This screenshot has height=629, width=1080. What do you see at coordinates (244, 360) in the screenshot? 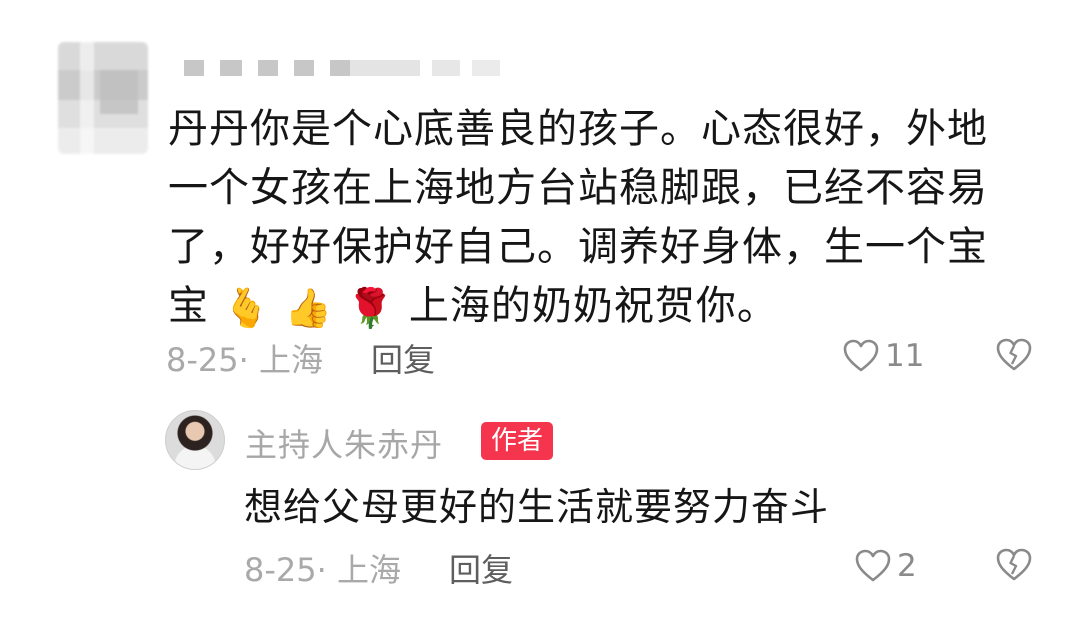
I see `comment-date-location: 8-25· 上海` at bounding box center [244, 360].